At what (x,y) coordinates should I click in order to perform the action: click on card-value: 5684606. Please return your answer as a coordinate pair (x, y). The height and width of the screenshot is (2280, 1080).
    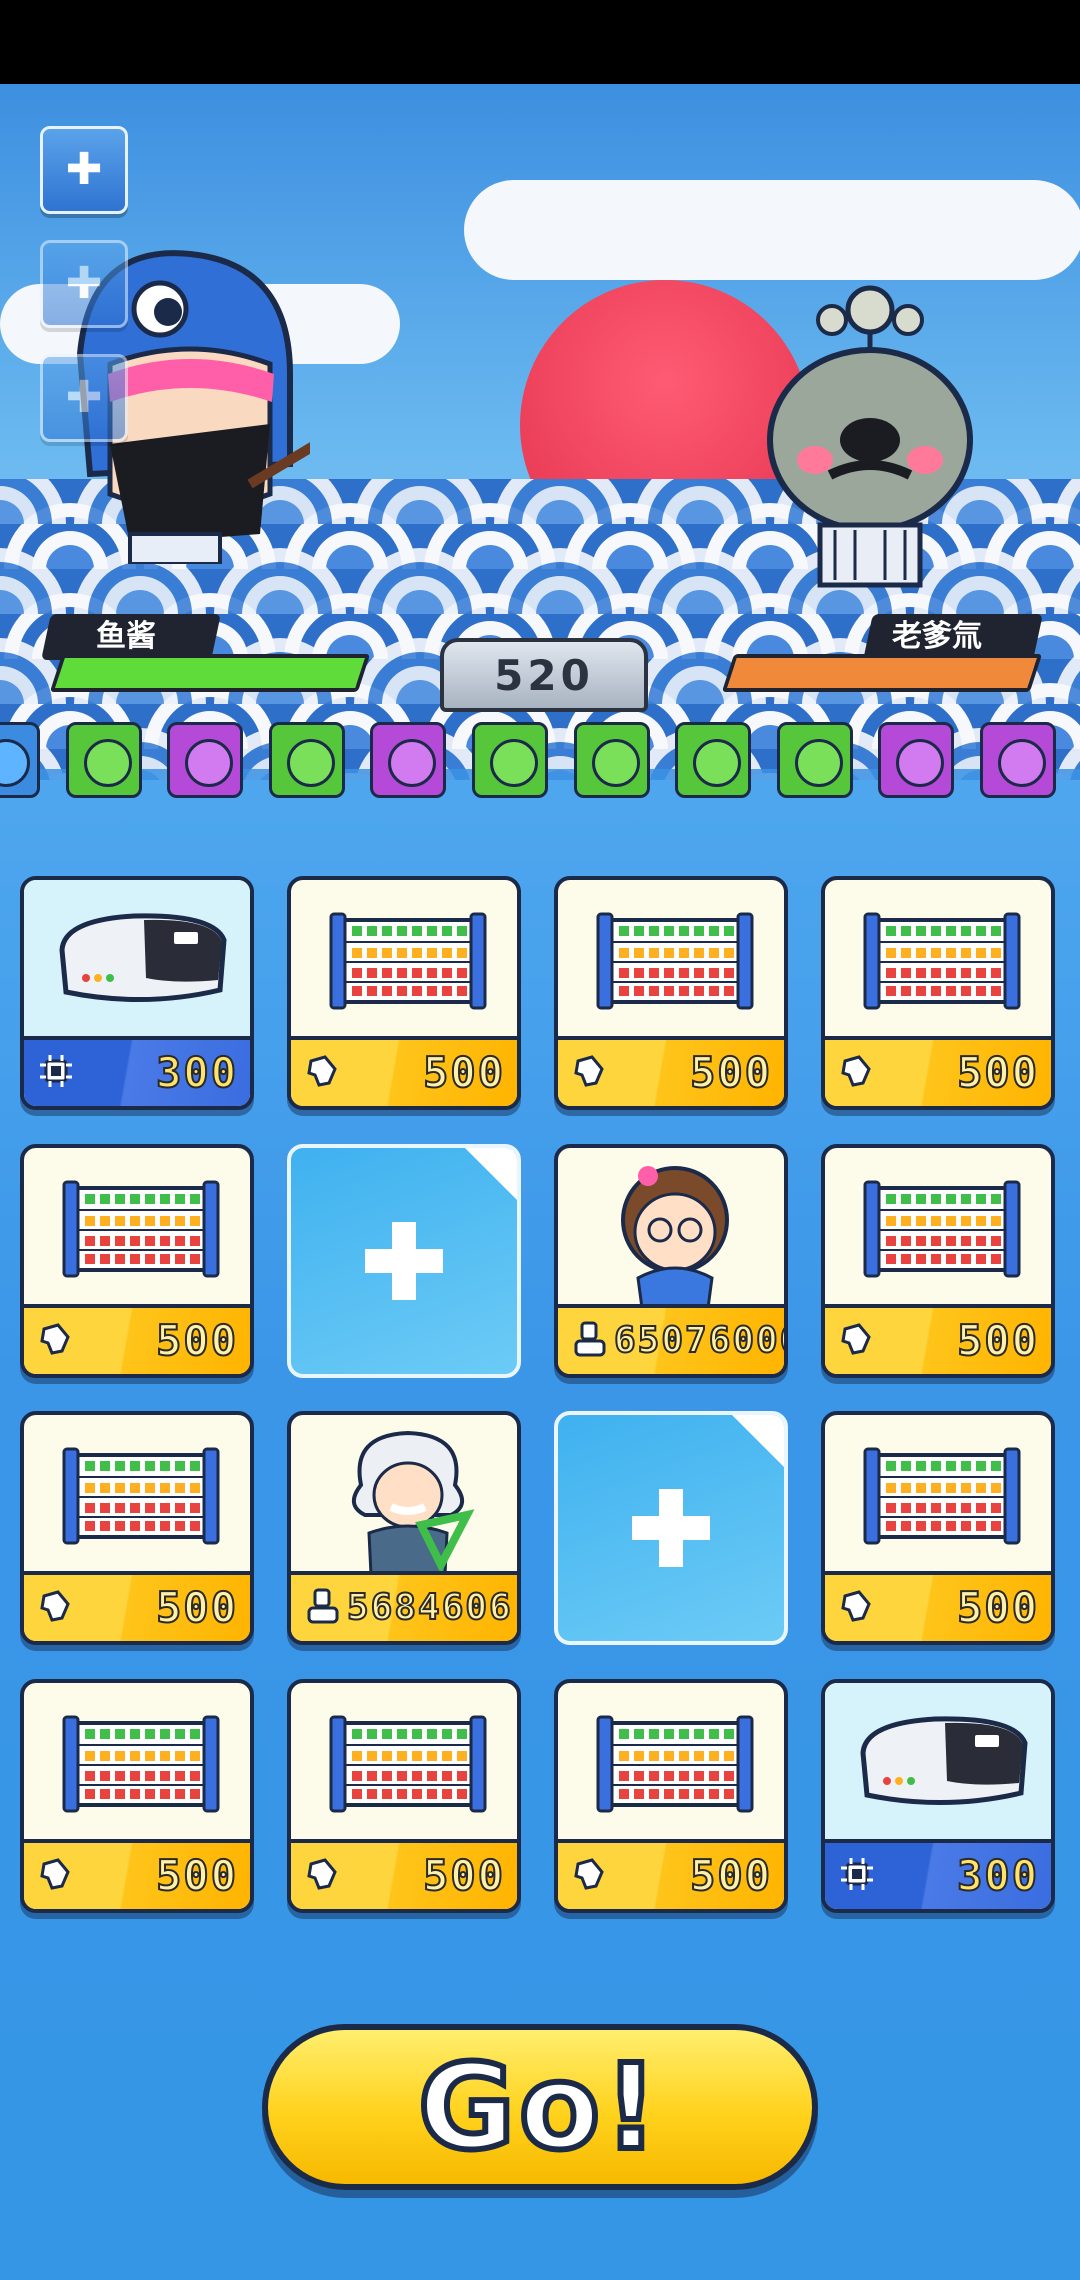
    Looking at the image, I should click on (429, 1607).